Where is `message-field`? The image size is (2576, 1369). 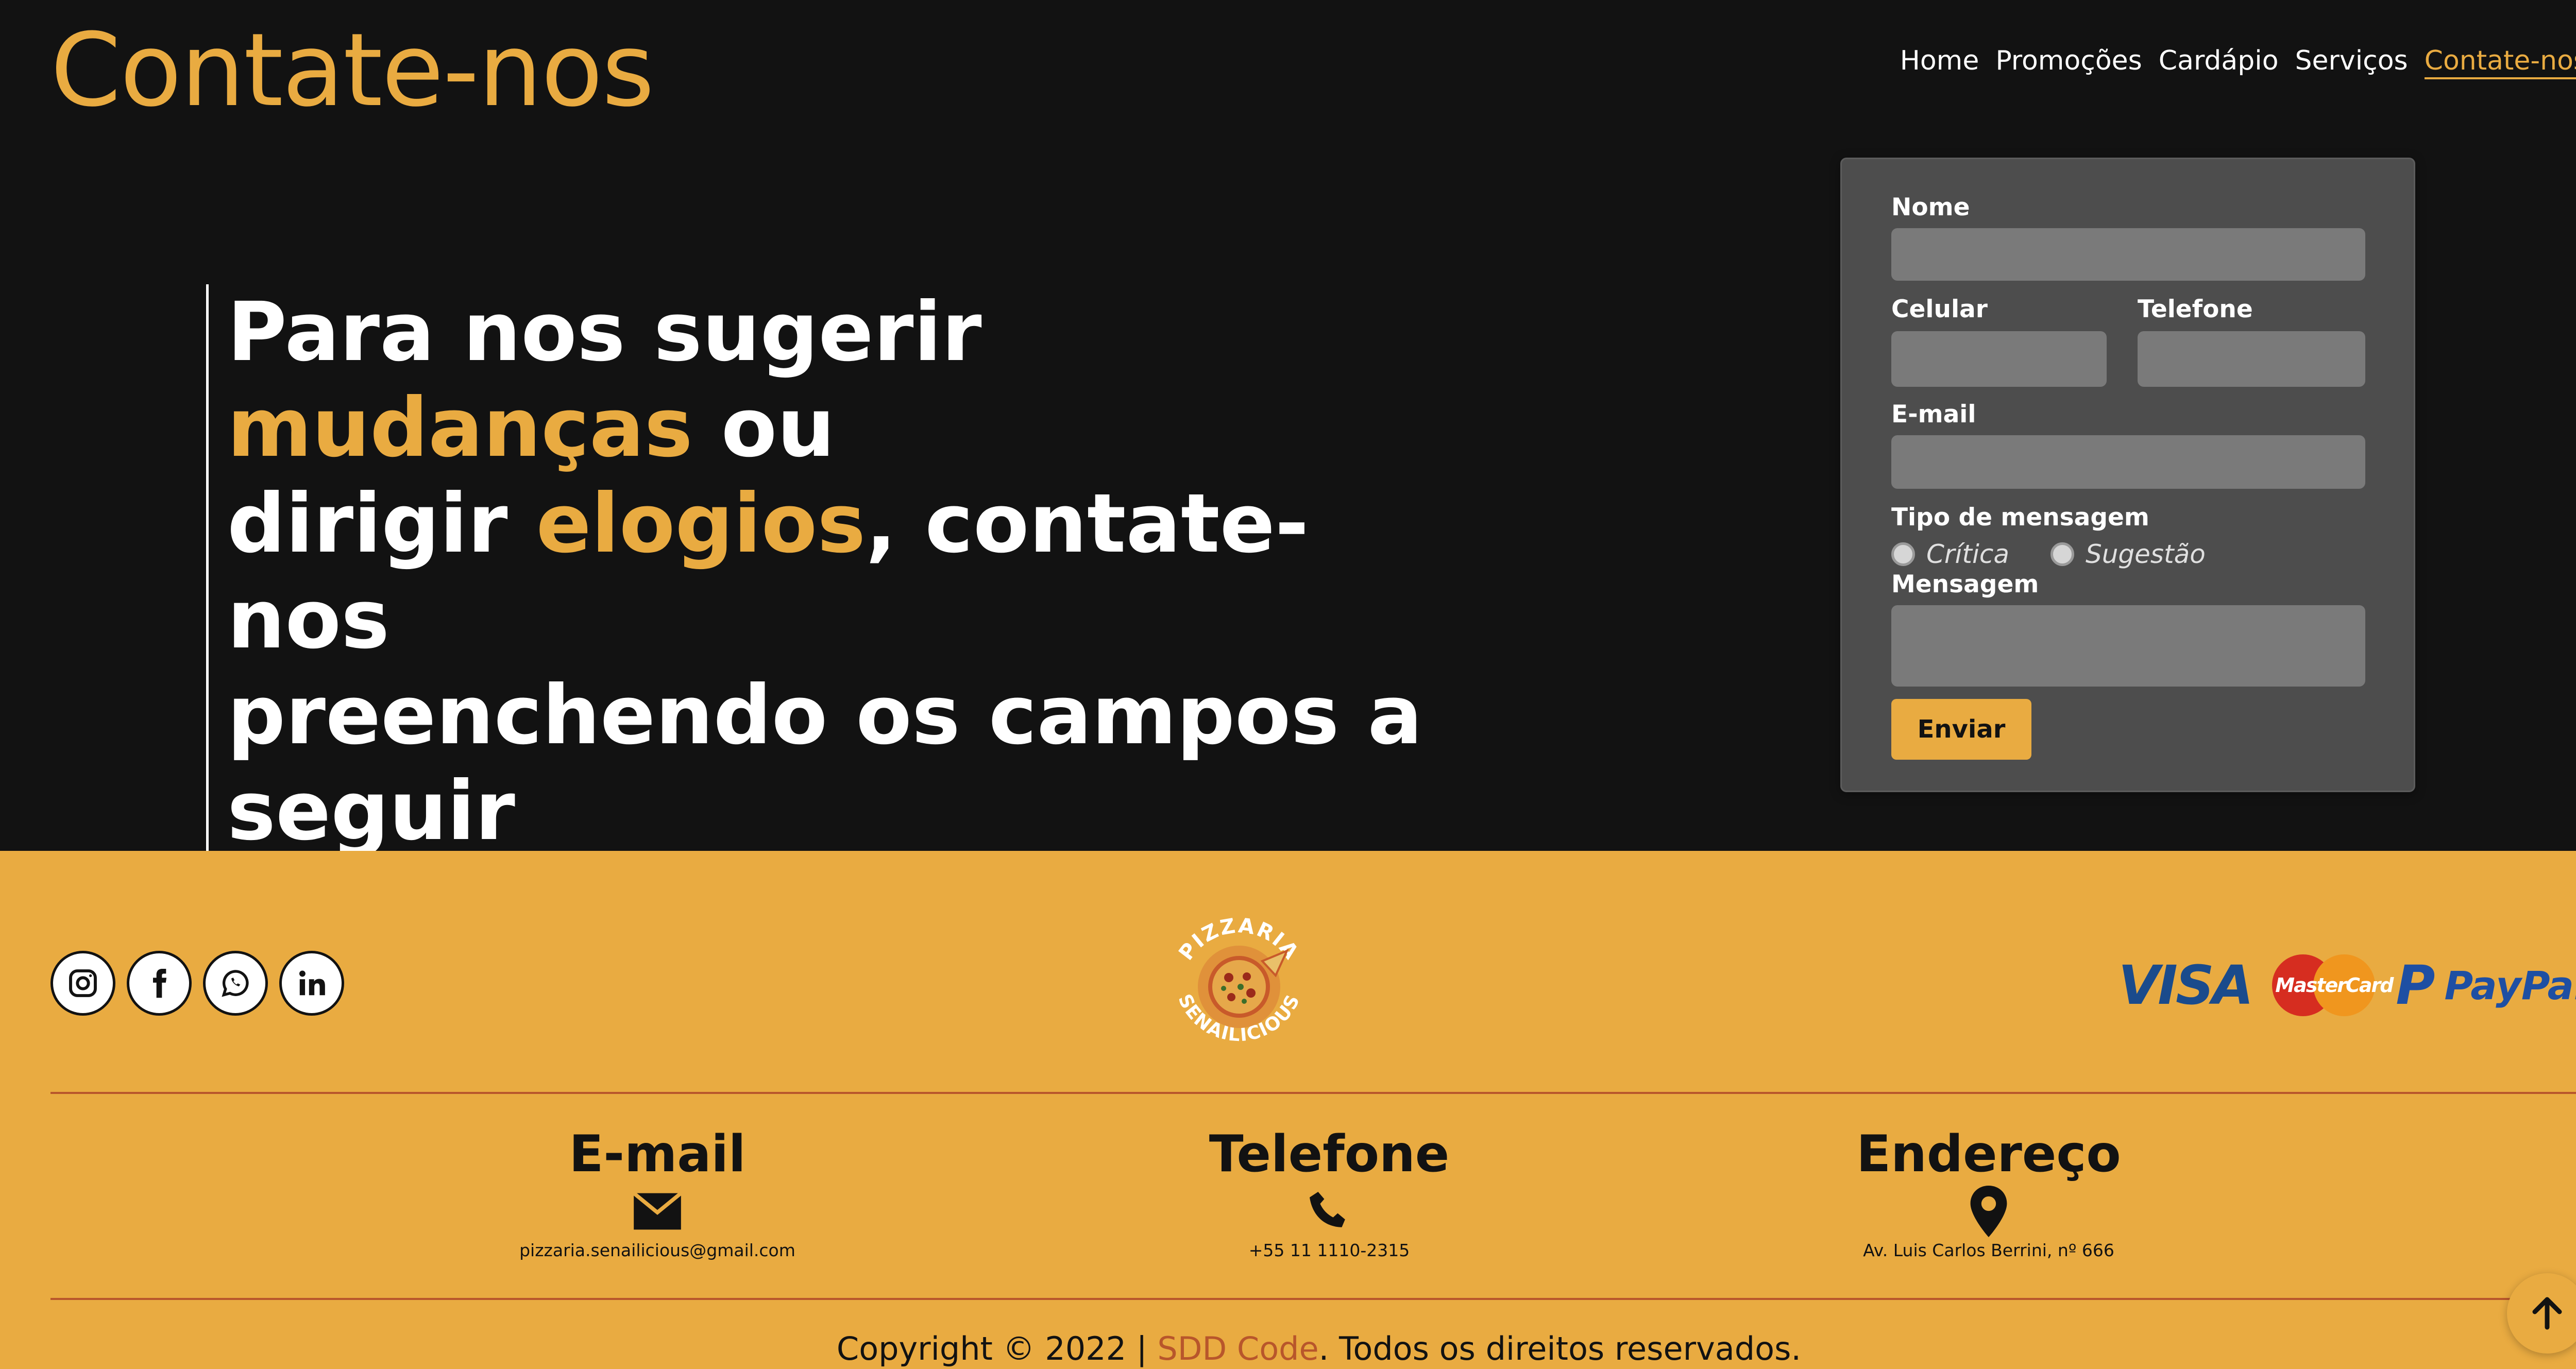
message-field is located at coordinates (2128, 646).